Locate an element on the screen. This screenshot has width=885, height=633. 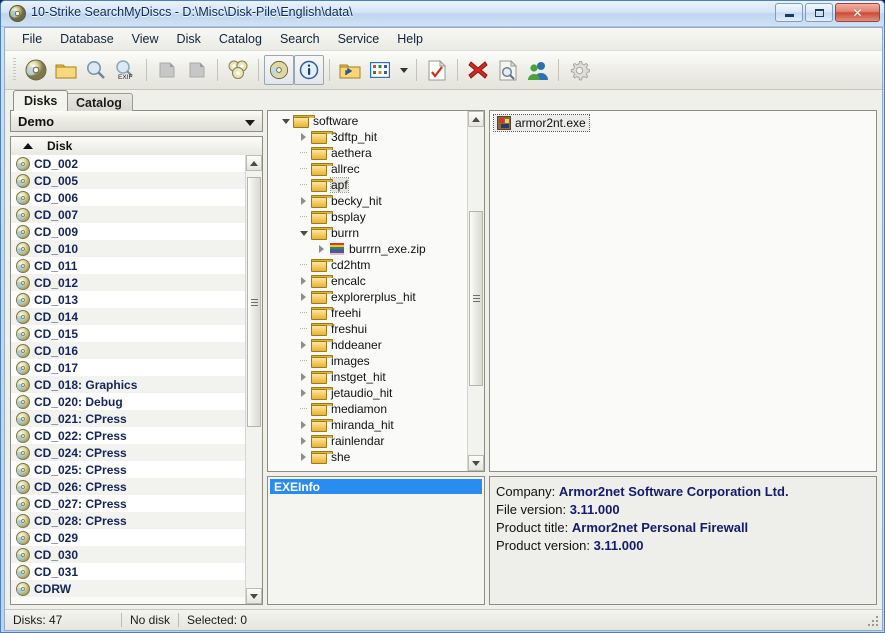
disk-list-row: CD_002 is located at coordinates (128, 163).